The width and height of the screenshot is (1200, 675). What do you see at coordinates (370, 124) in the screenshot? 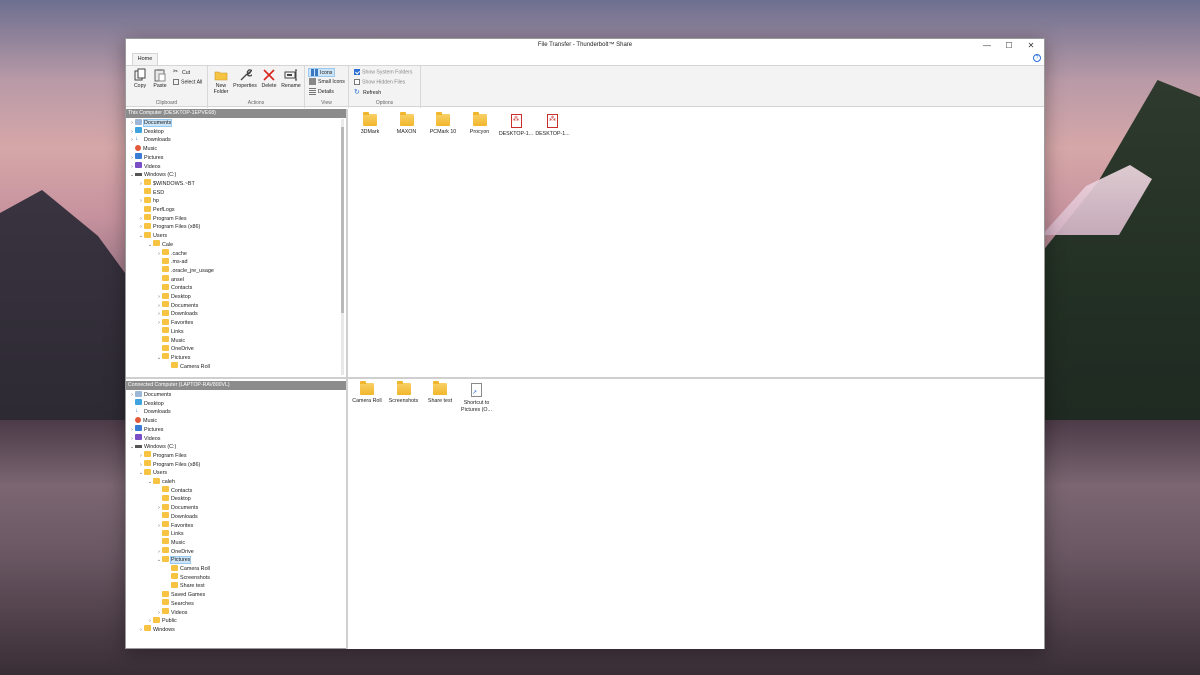
I see `file-item: 3DMark` at bounding box center [370, 124].